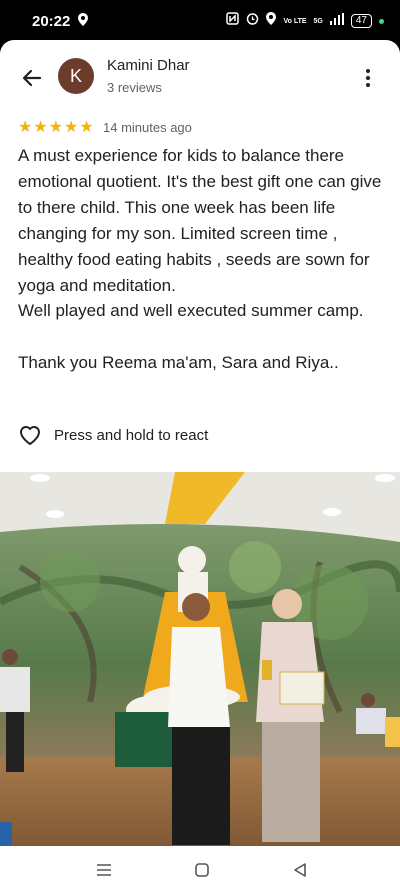 The image size is (400, 893). Describe the element at coordinates (131, 435) in the screenshot. I see `react-label: Press and hold to react` at that location.